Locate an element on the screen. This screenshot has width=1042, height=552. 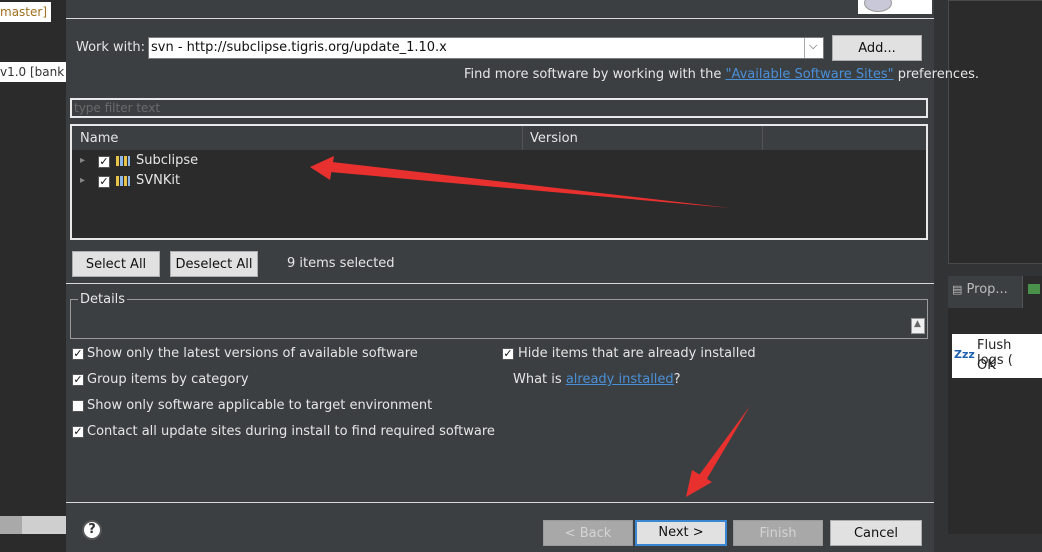
annotation-arrow-to-table is located at coordinates (520, 182).